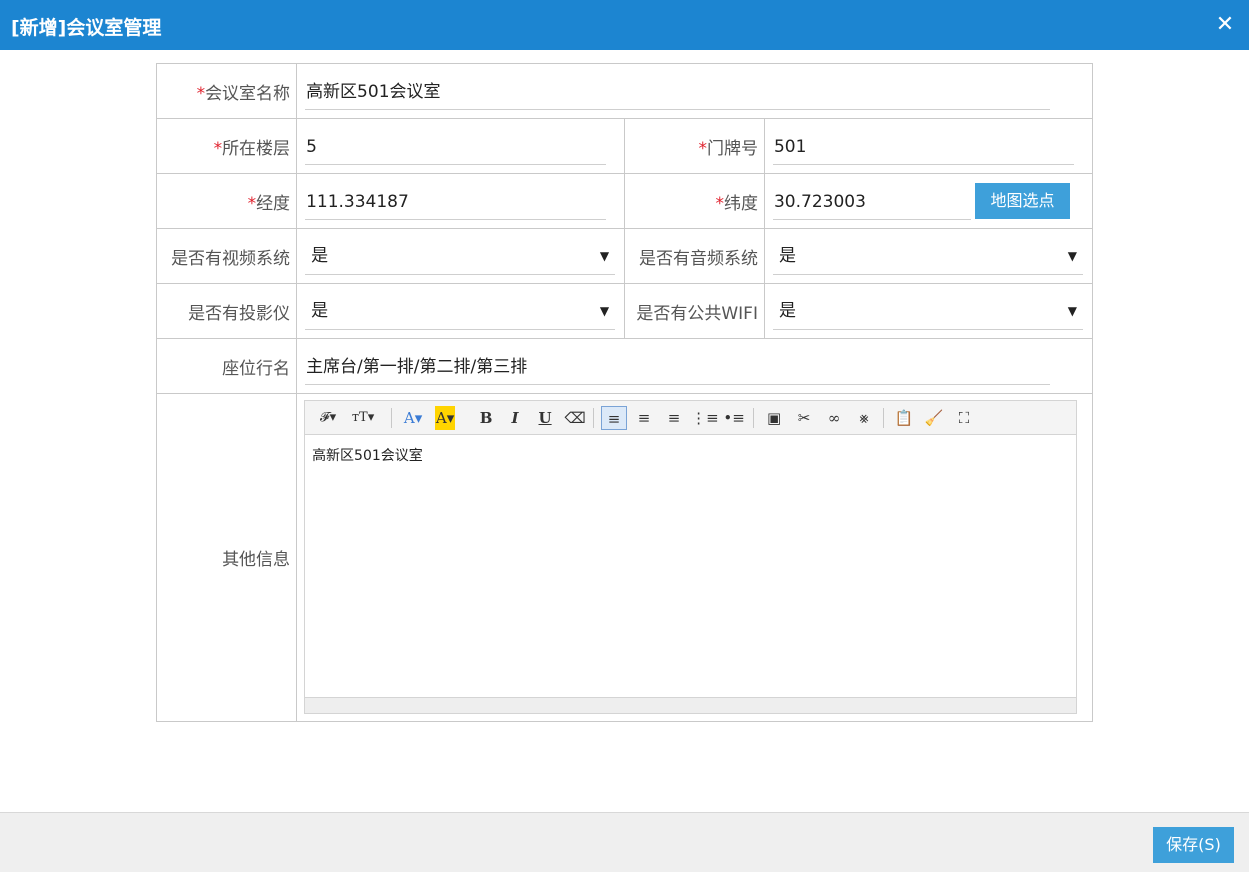 The width and height of the screenshot is (1249, 872). Describe the element at coordinates (486, 418) in the screenshot. I see `bold-icon: B` at that location.